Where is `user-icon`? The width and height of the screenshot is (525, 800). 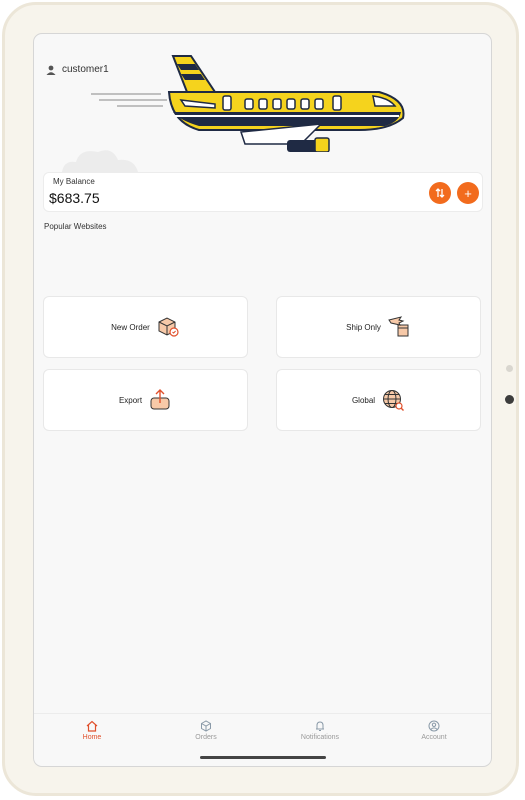
user-icon is located at coordinates (51, 70).